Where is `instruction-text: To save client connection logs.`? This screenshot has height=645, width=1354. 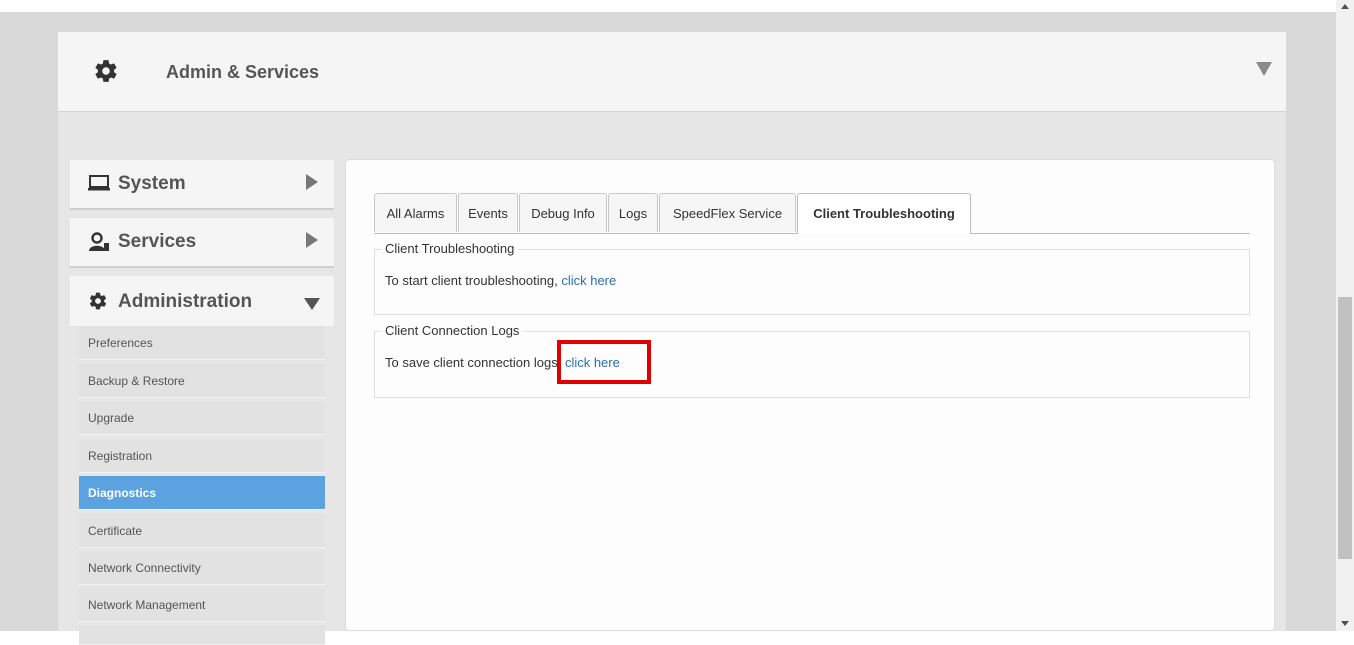
instruction-text: To save client connection logs. is located at coordinates (475, 362).